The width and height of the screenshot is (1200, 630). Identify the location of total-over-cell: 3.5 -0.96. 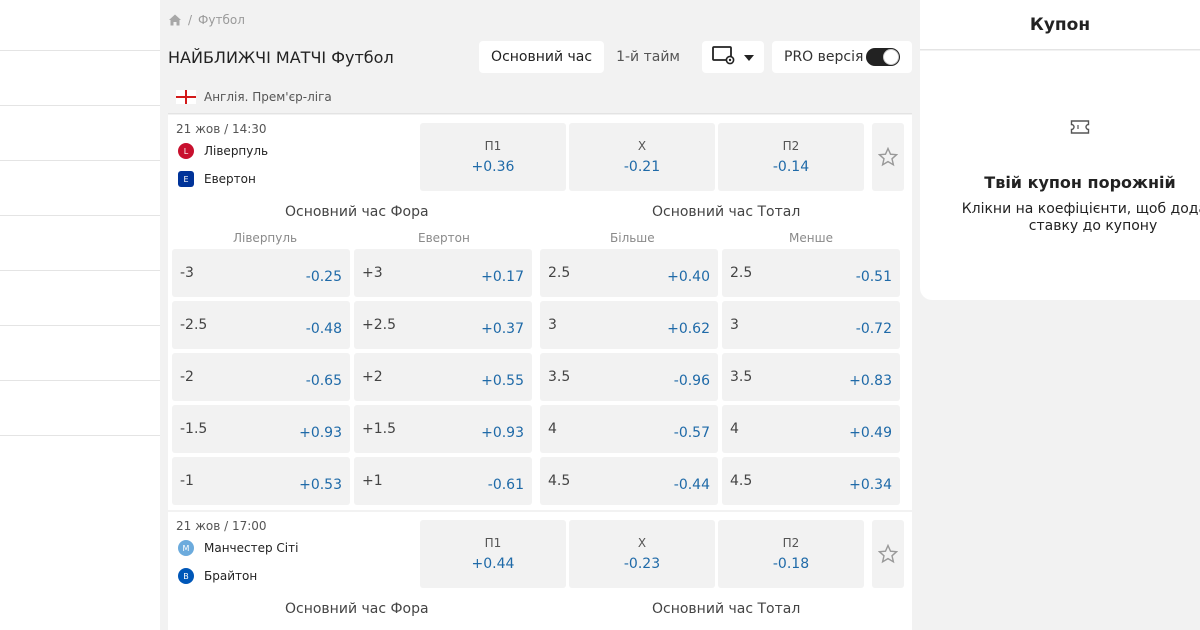
(629, 377).